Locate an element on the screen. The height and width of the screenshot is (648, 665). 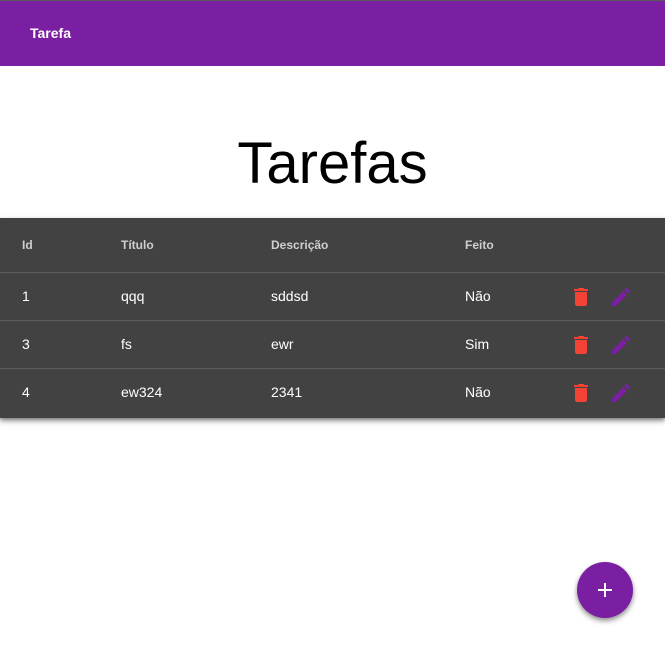
cell-descricao: ewr is located at coordinates (282, 344).